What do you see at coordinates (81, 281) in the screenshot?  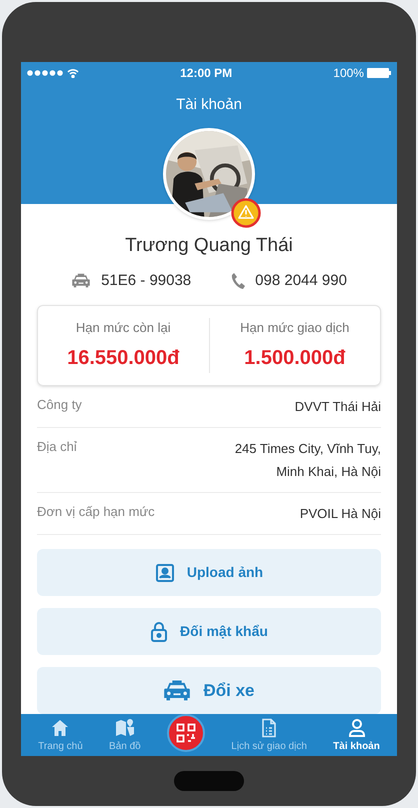 I see `car-icon` at bounding box center [81, 281].